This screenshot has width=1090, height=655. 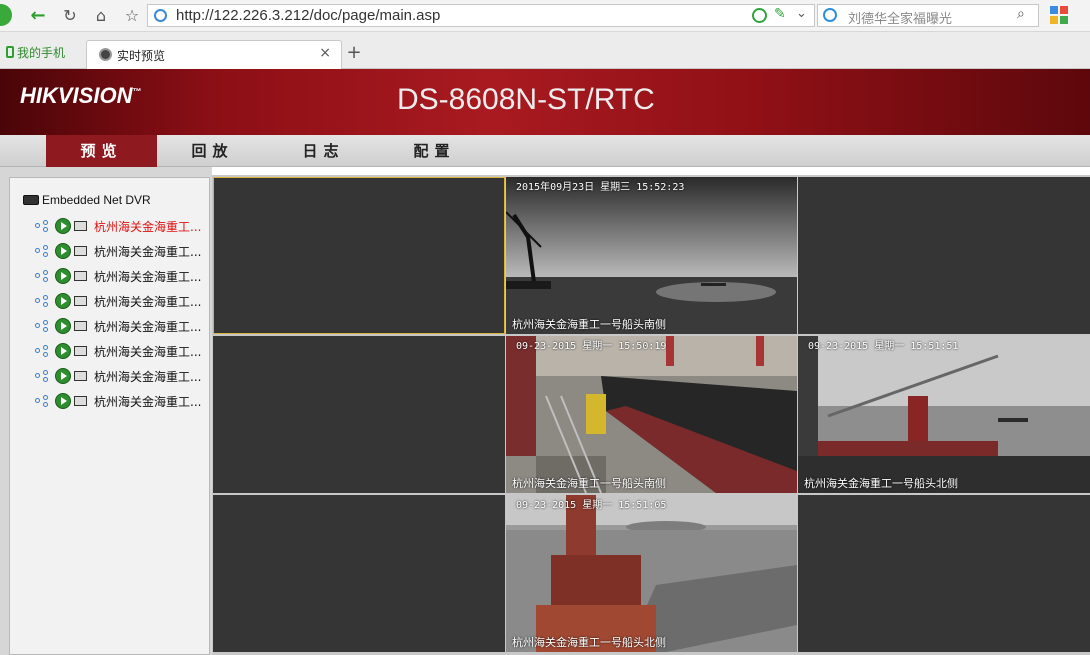 I want to click on refresh-button: ↻, so click(x=70, y=15).